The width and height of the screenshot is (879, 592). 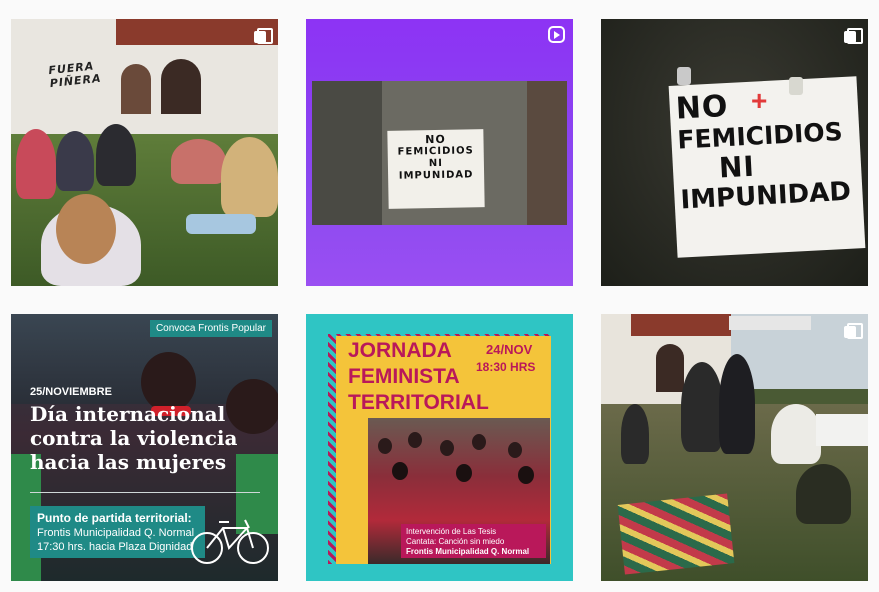 What do you see at coordinates (400, 350) in the screenshot?
I see `title-line-1: JORNADA` at bounding box center [400, 350].